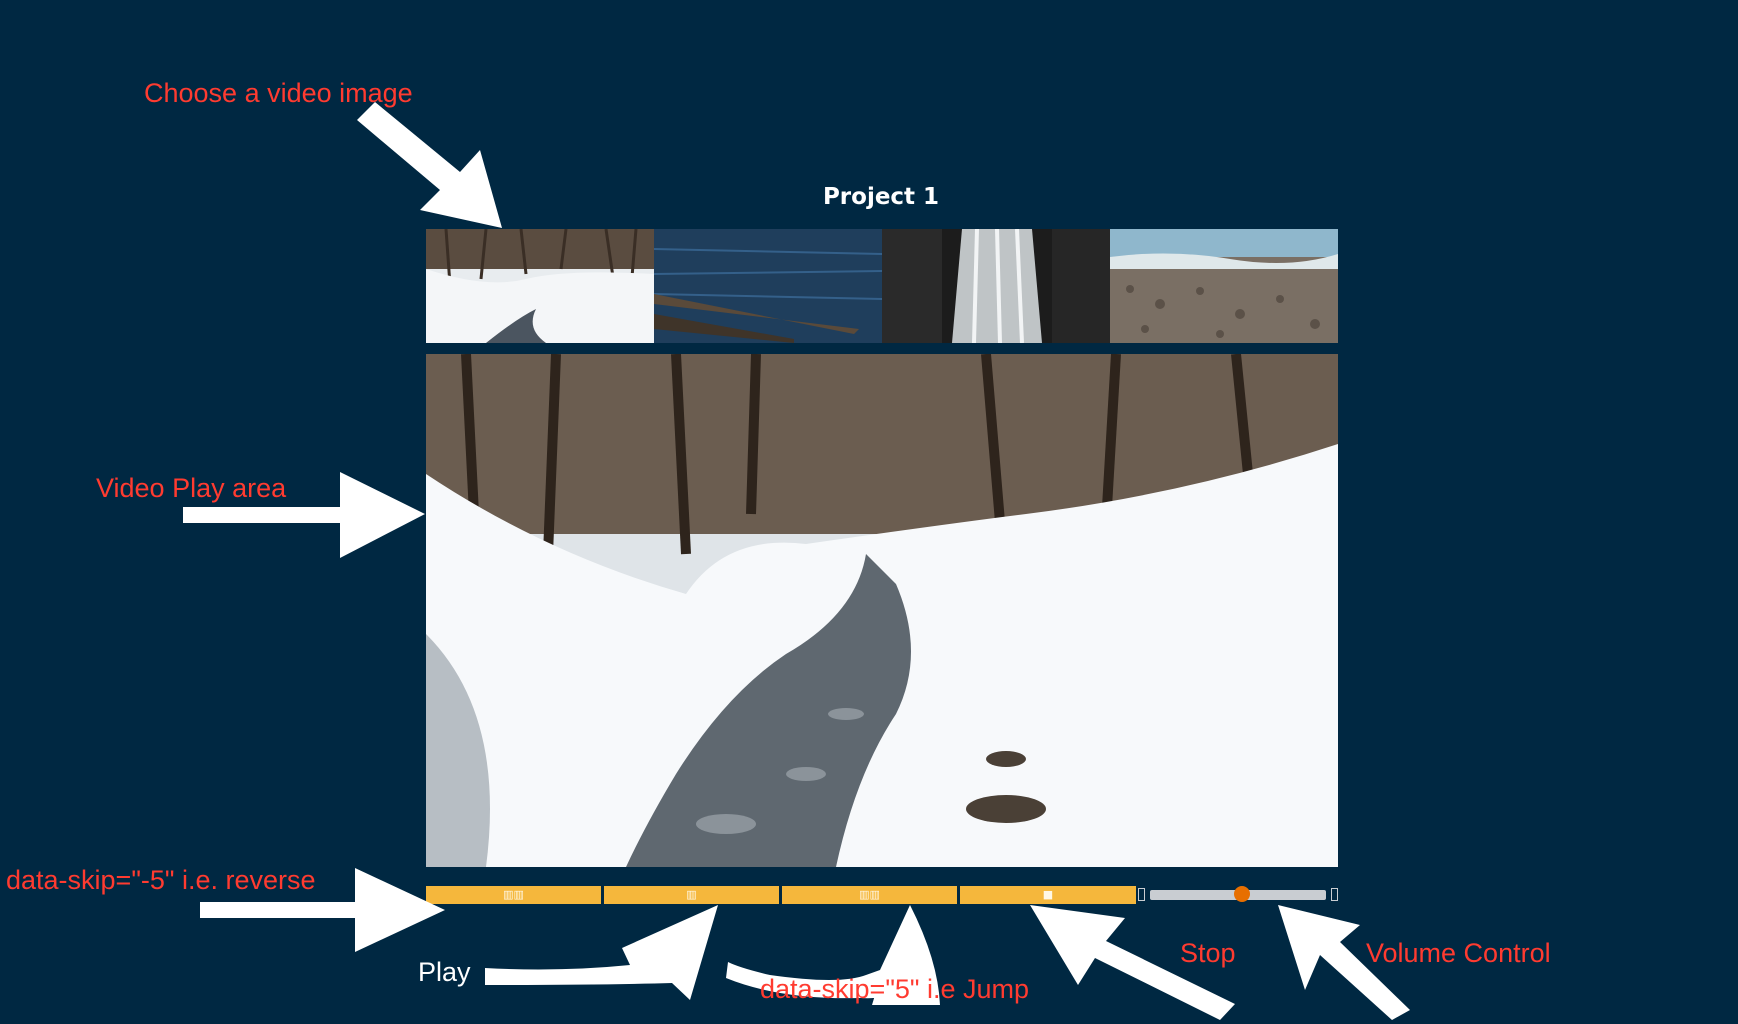  What do you see at coordinates (191, 488) in the screenshot?
I see `annotation-video-area: Video Play area` at bounding box center [191, 488].